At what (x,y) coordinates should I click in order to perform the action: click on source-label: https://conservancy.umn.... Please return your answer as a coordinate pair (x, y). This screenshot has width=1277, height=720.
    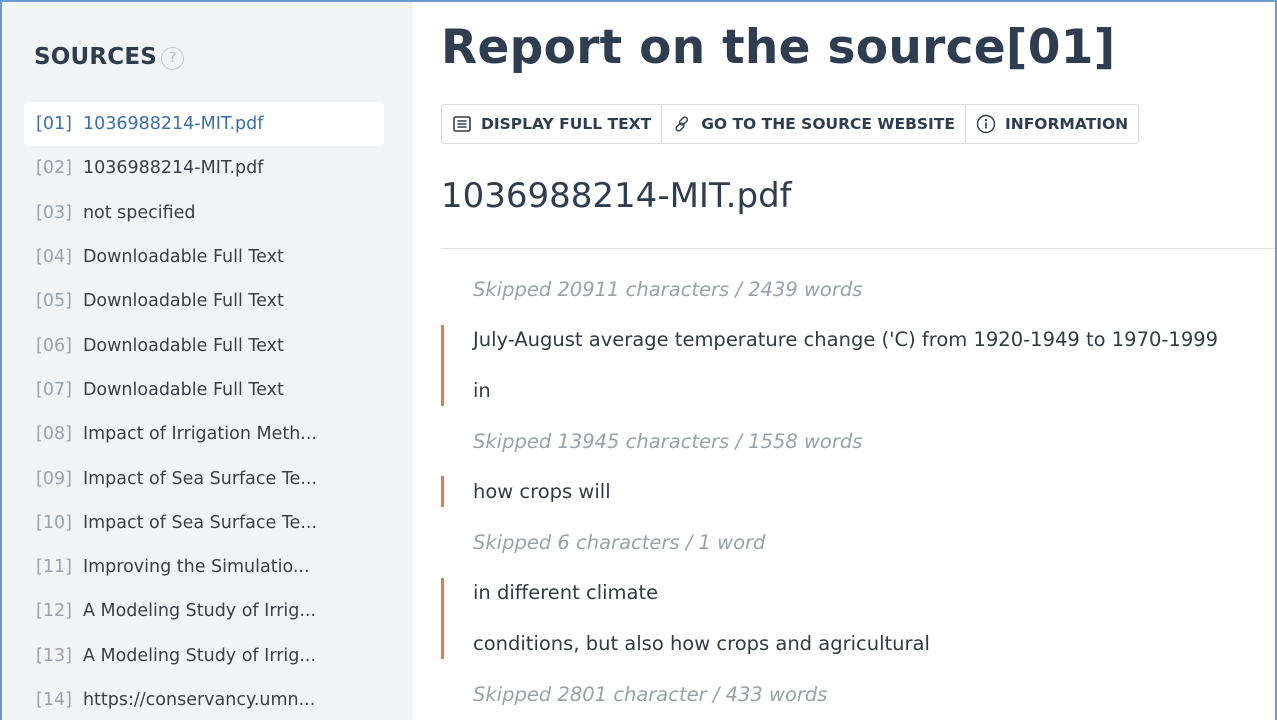
    Looking at the image, I should click on (199, 700).